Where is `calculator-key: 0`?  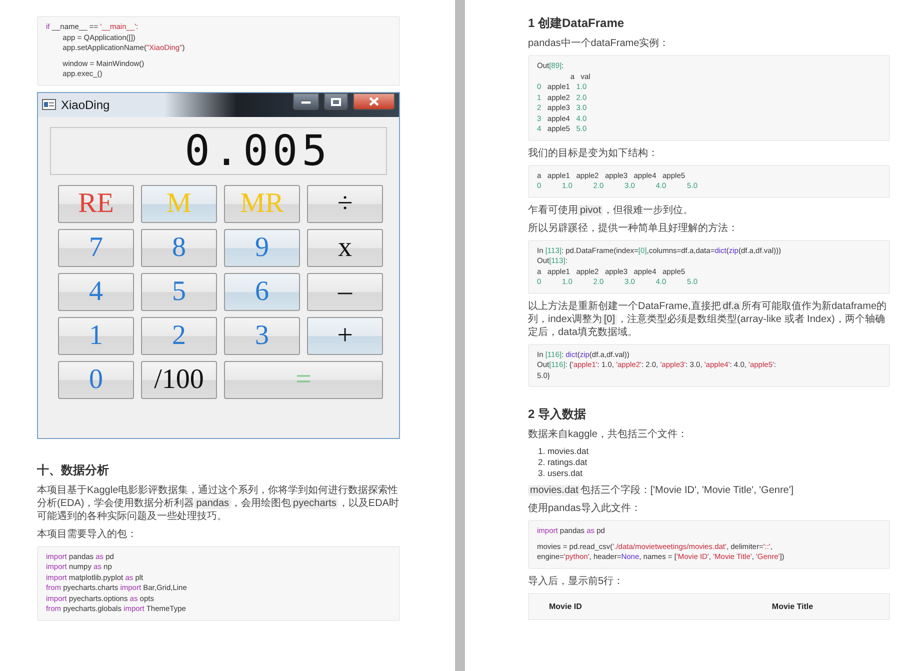 calculator-key: 0 is located at coordinates (96, 379).